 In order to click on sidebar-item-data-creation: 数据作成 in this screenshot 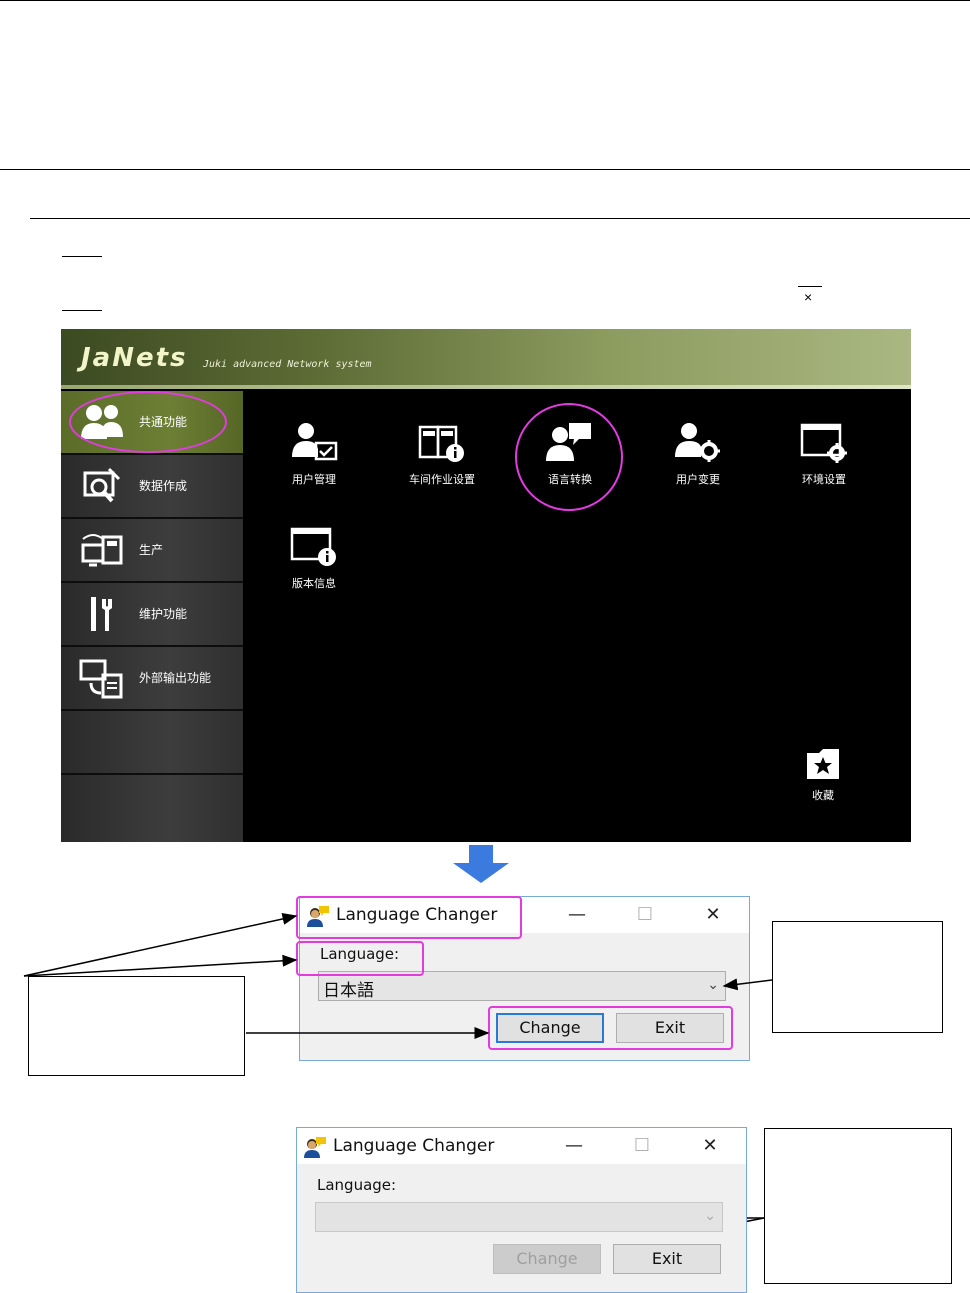, I will do `click(152, 487)`.